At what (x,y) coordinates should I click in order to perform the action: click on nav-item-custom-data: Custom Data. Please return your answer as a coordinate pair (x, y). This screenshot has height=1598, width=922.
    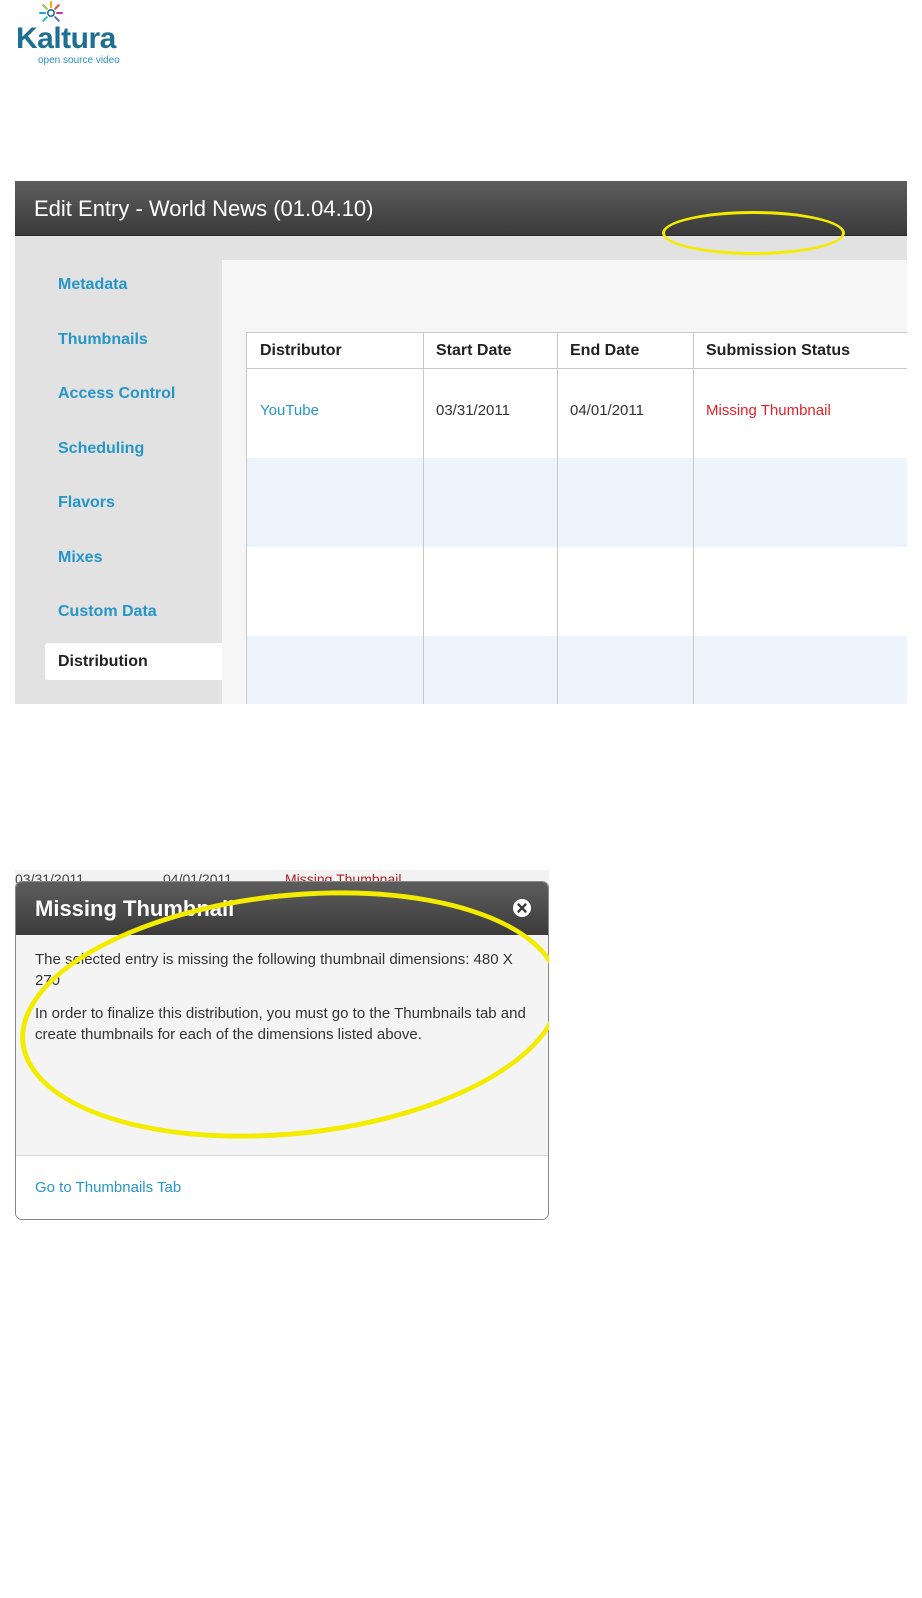
    Looking at the image, I should click on (107, 613).